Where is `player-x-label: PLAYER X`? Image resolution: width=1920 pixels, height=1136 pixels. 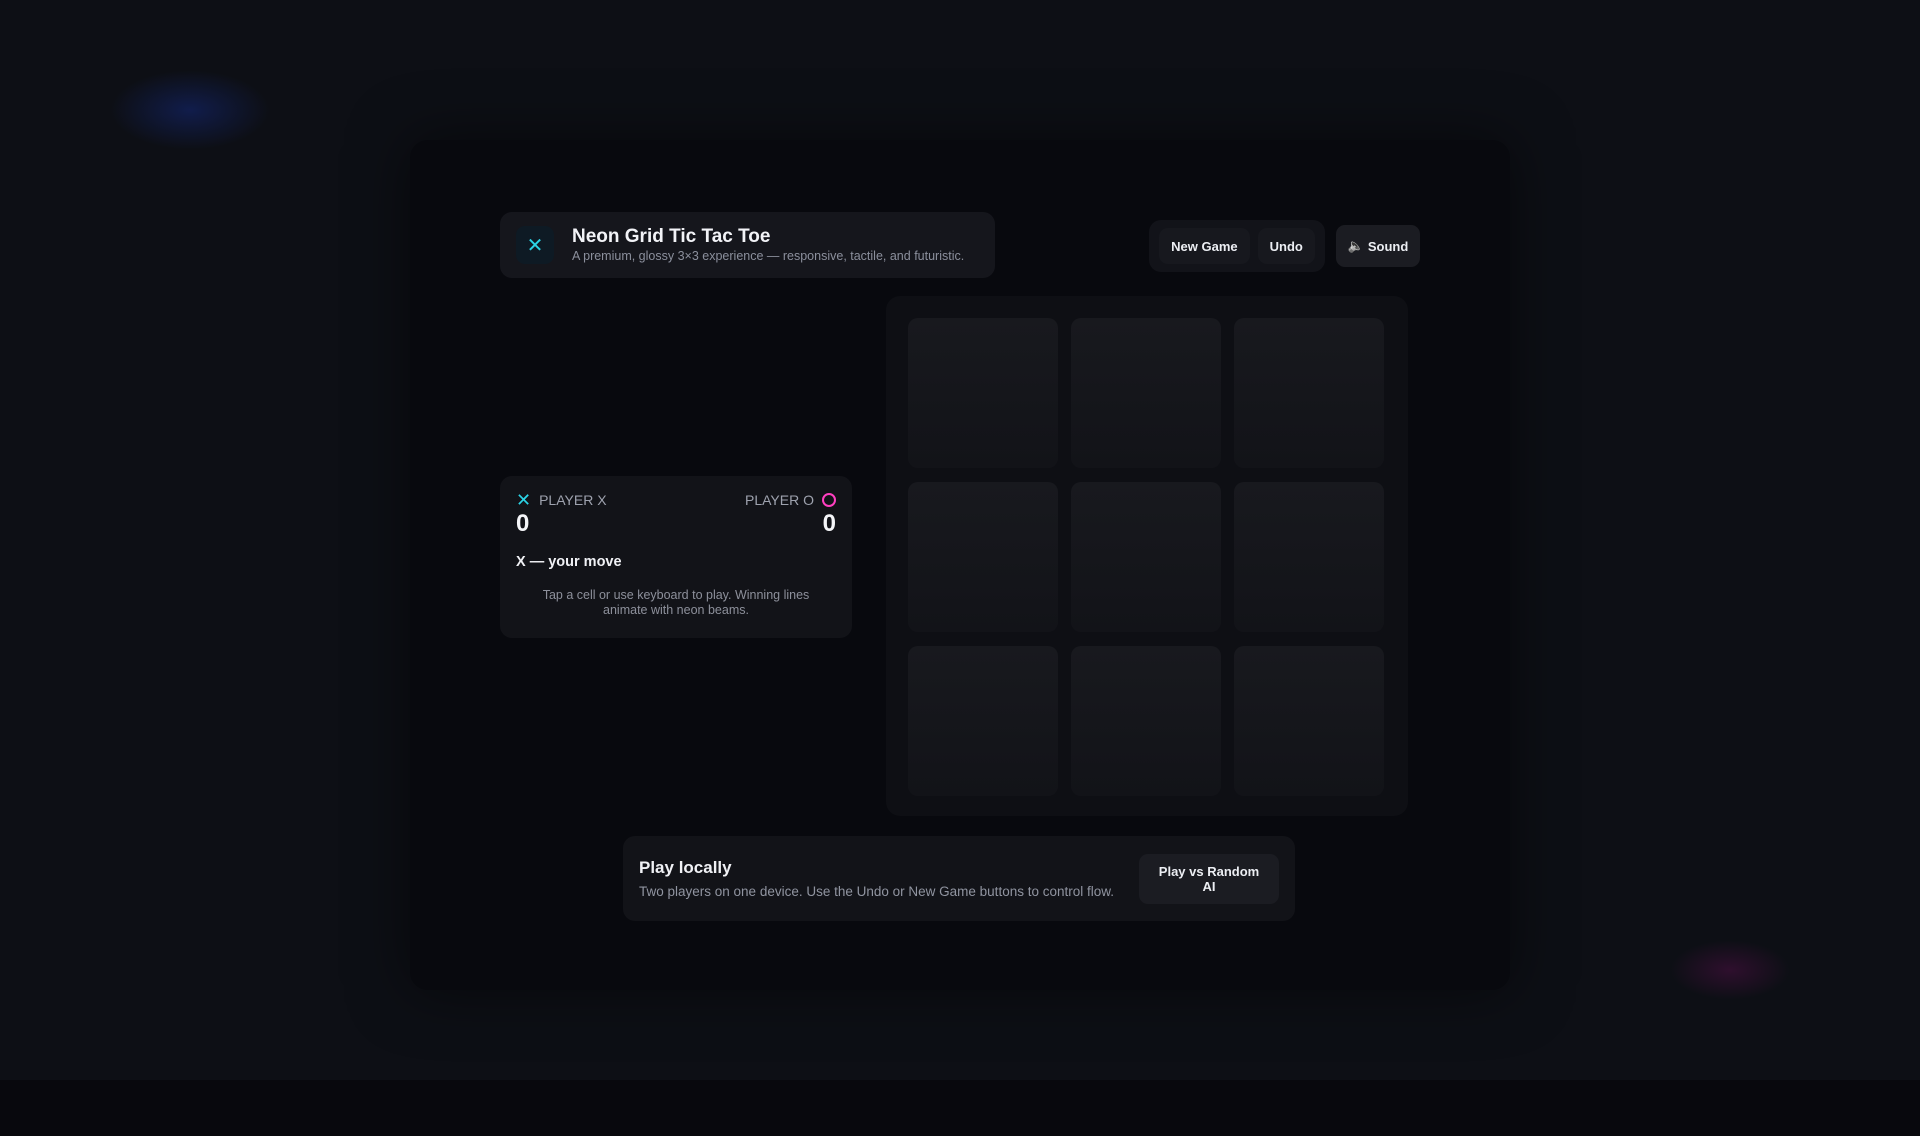
player-x-label: PLAYER X is located at coordinates (573, 500).